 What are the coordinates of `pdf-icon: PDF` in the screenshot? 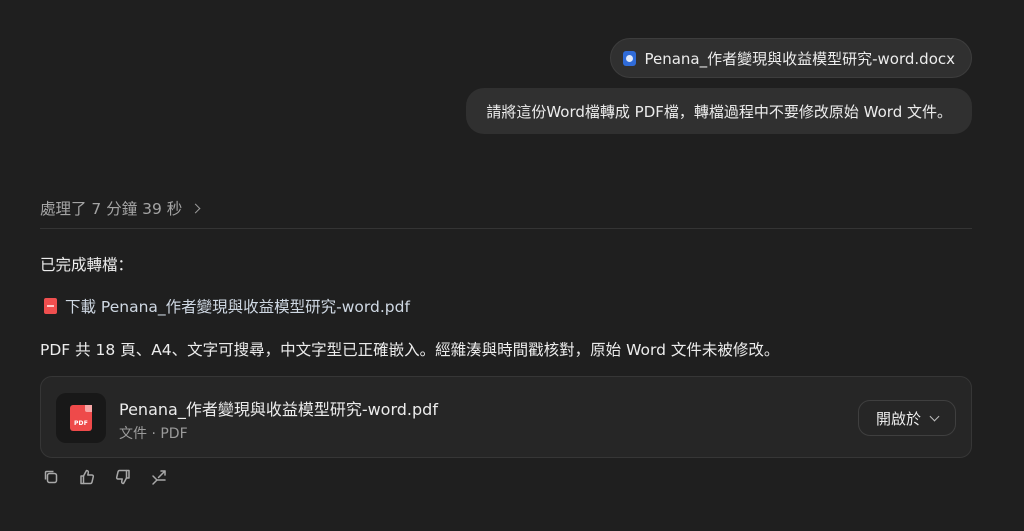 It's located at (81, 418).